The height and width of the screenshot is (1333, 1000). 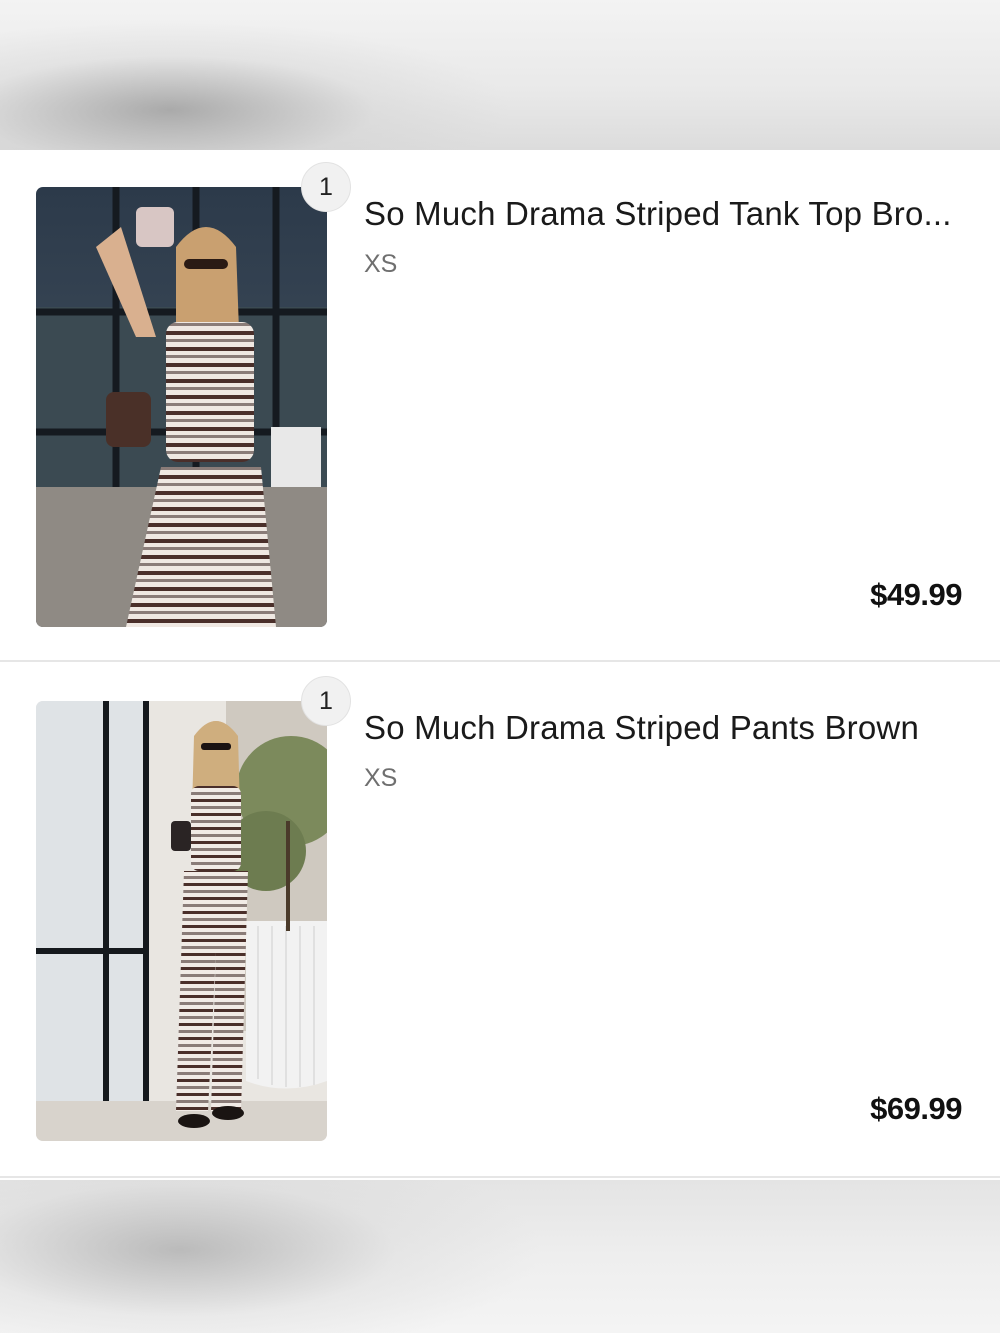 I want to click on product-price: $69.99, so click(x=916, y=1108).